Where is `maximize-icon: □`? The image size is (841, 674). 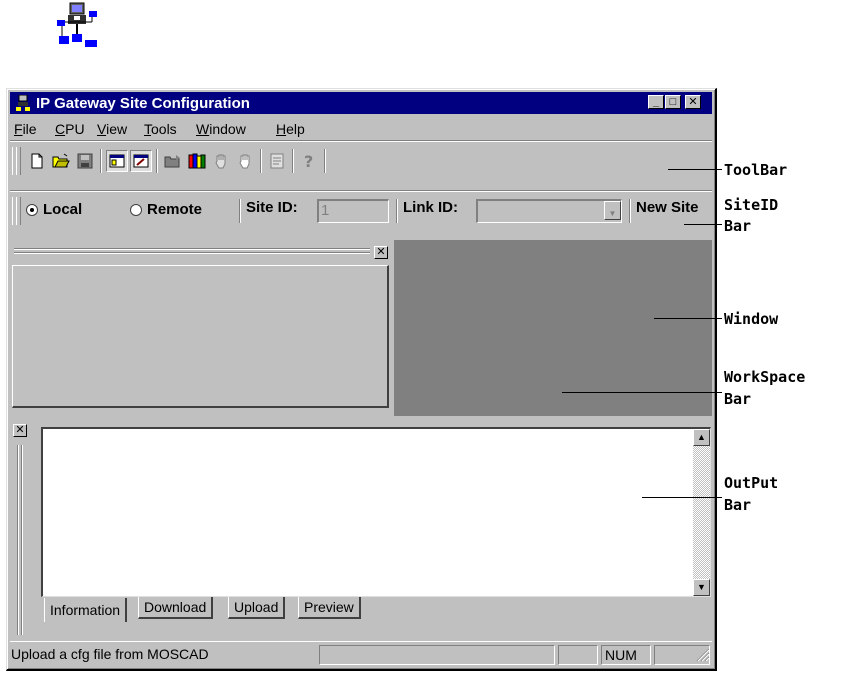 maximize-icon: □ is located at coordinates (673, 102).